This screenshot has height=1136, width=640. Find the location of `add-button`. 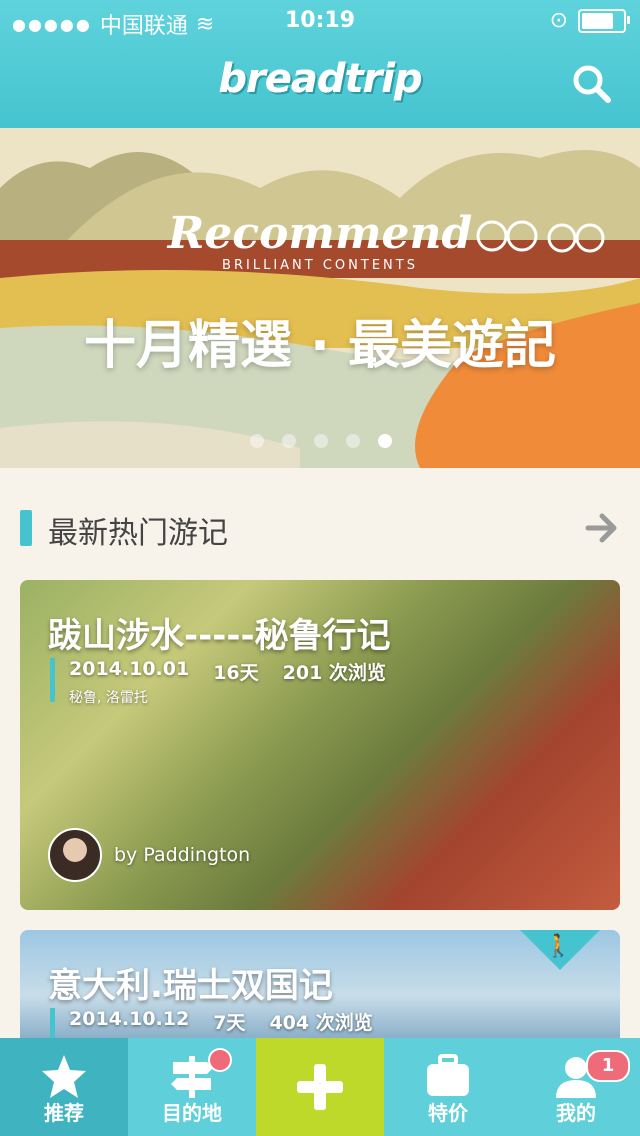

add-button is located at coordinates (320, 1087).